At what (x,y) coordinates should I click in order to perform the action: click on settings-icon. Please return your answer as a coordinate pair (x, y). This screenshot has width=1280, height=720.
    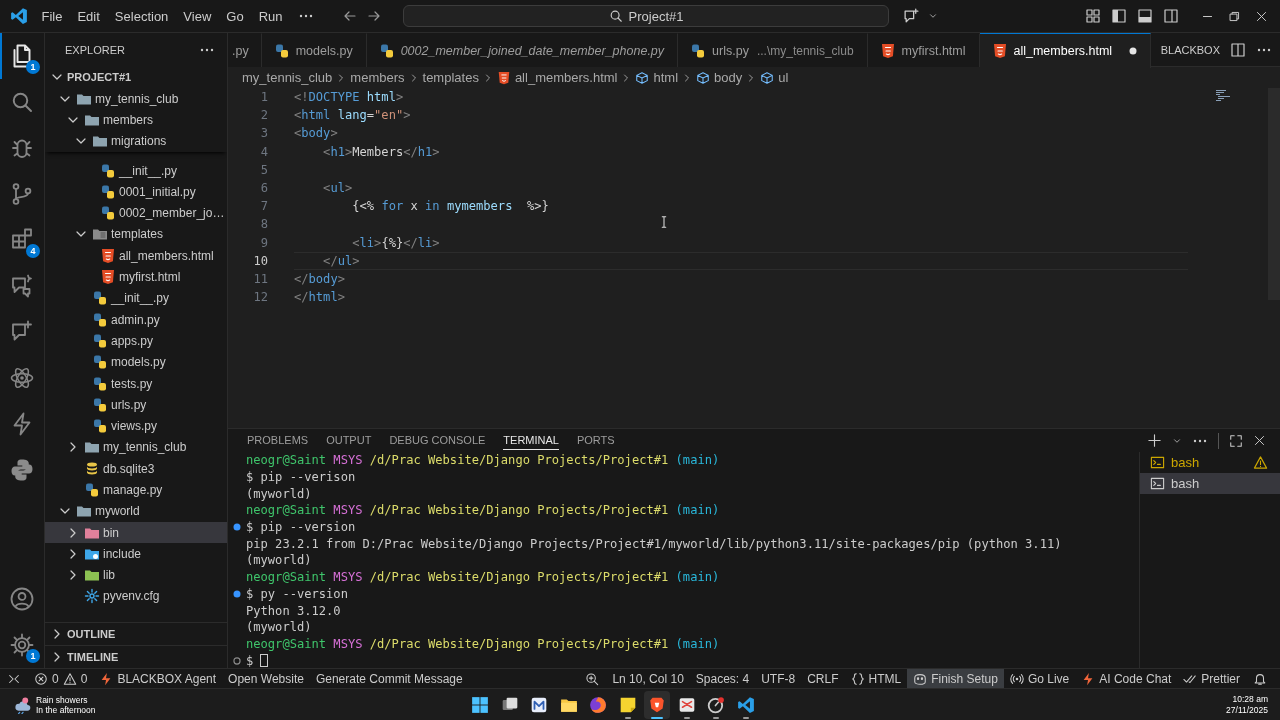
    Looking at the image, I should click on (22, 645).